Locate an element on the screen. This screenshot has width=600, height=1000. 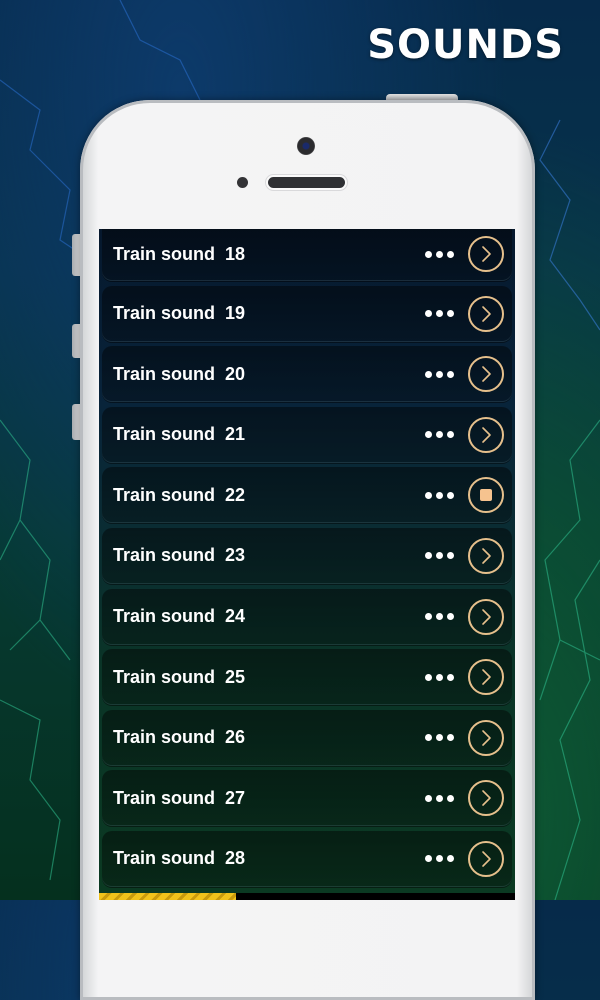
stop-icon is located at coordinates (486, 495).